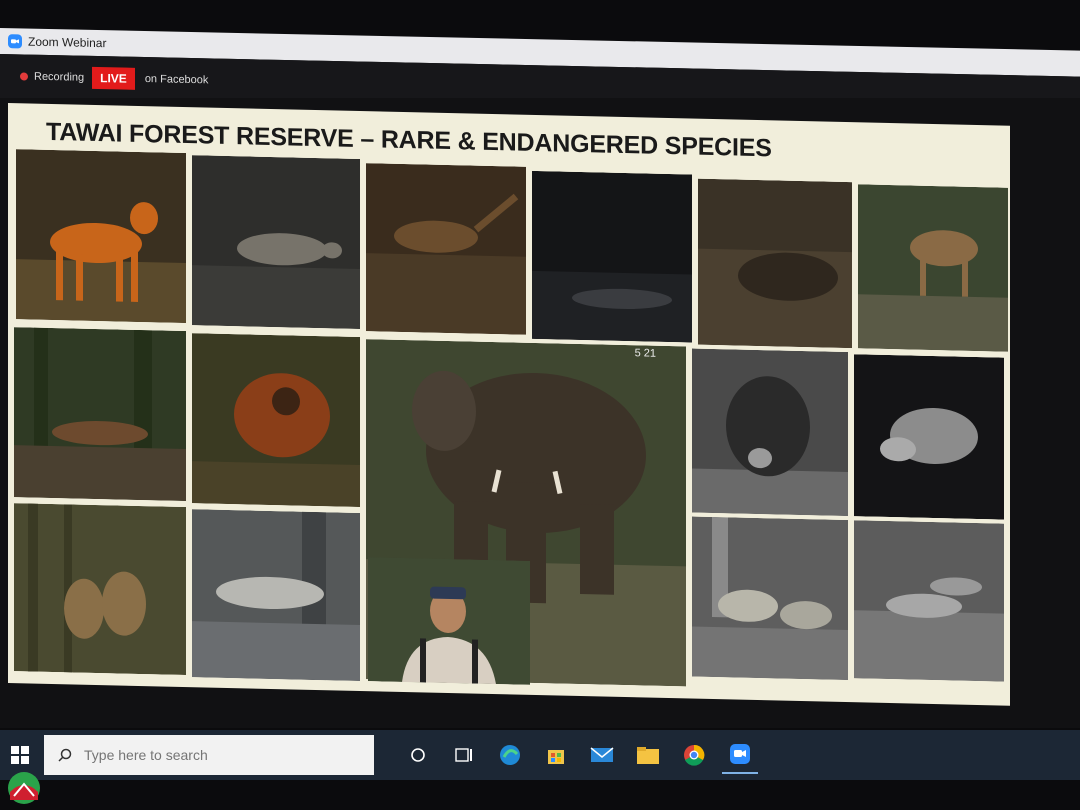  What do you see at coordinates (648, 755) in the screenshot?
I see `file-explorer-icon` at bounding box center [648, 755].